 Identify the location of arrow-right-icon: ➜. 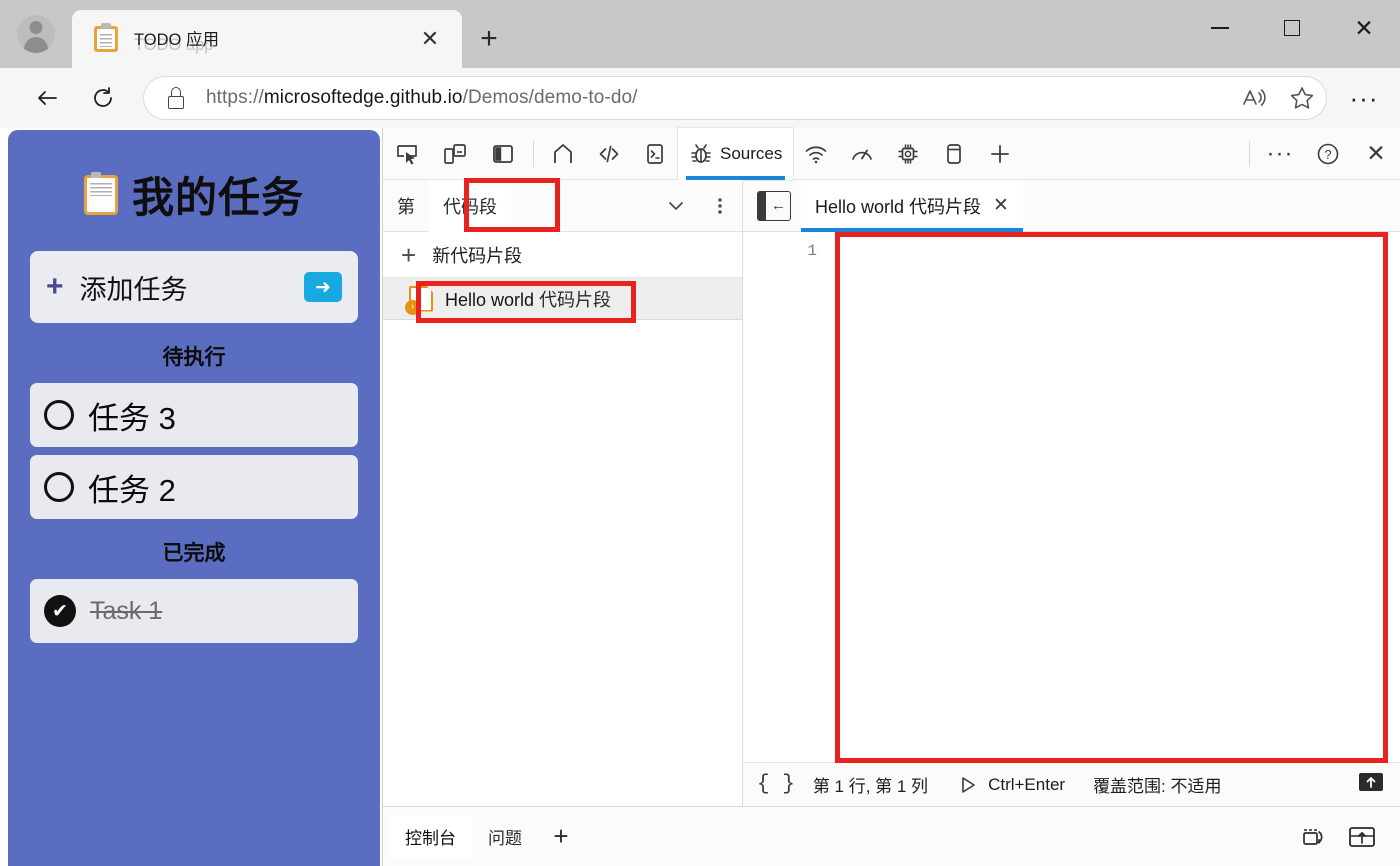
(323, 287).